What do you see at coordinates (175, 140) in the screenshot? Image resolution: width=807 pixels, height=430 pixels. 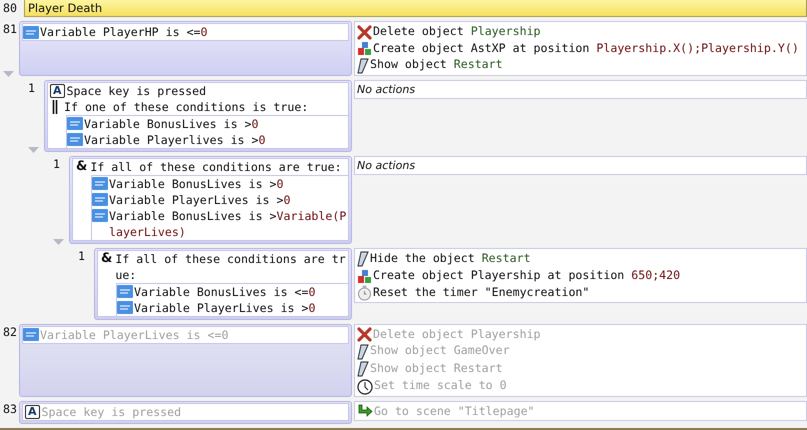 I see `condition-text: Variable Playerlives is >0` at bounding box center [175, 140].